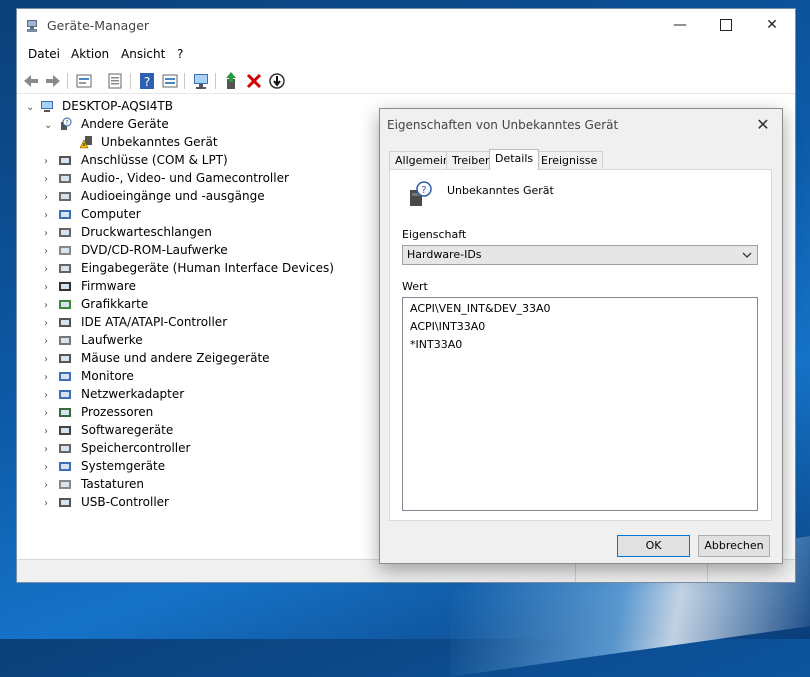 Image resolution: width=810 pixels, height=677 pixels. I want to click on tree-category-item: › Speichercontroller, so click(194, 448).